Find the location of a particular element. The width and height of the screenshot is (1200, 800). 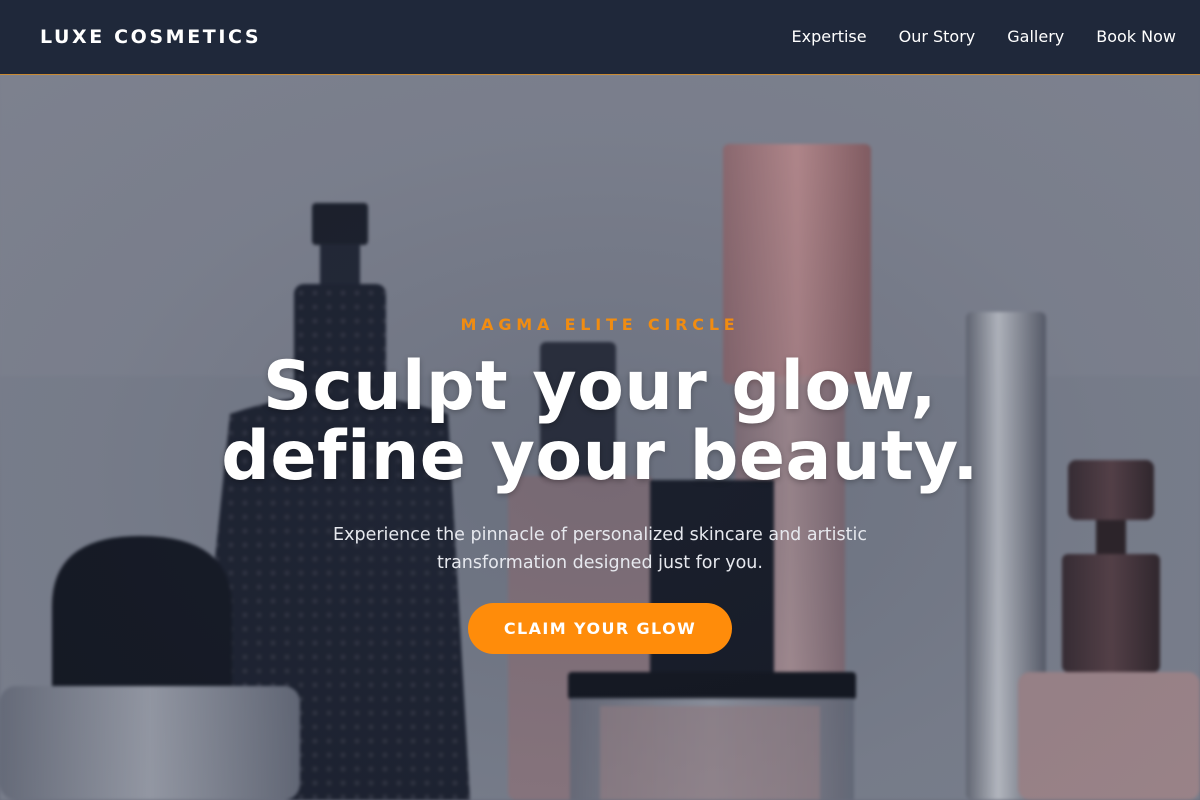

nav-link-gallery: Gallery is located at coordinates (1035, 36).